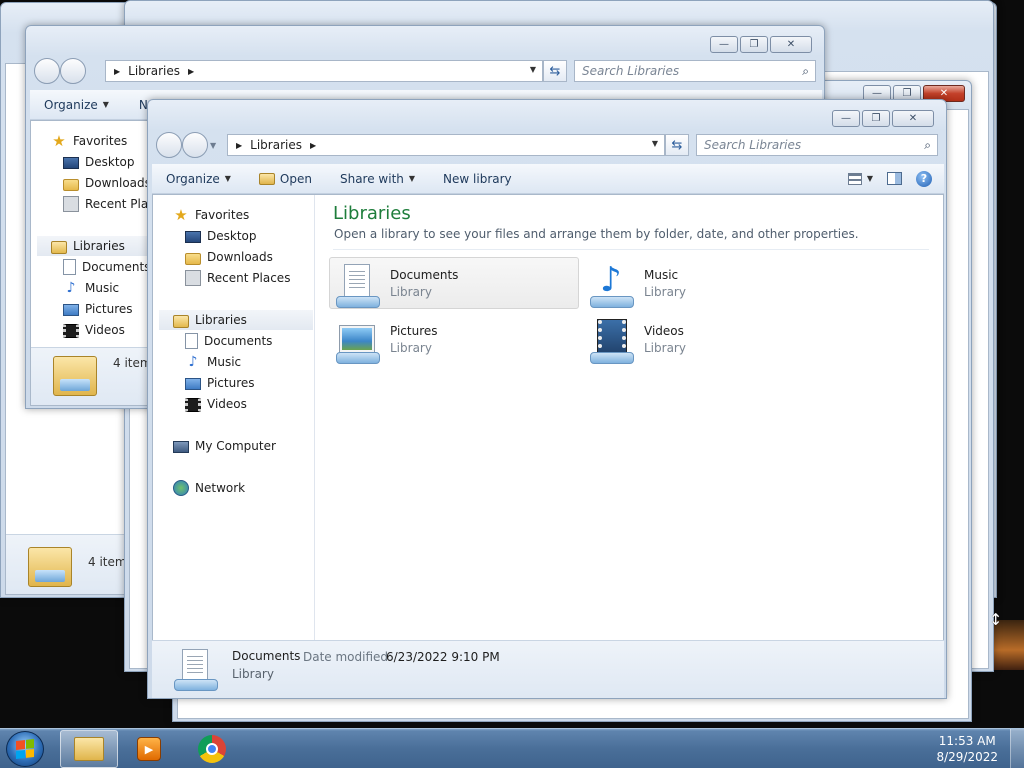 The width and height of the screenshot is (1024, 768). What do you see at coordinates (236, 320) in the screenshot?
I see `nav-libraries: Libraries` at bounding box center [236, 320].